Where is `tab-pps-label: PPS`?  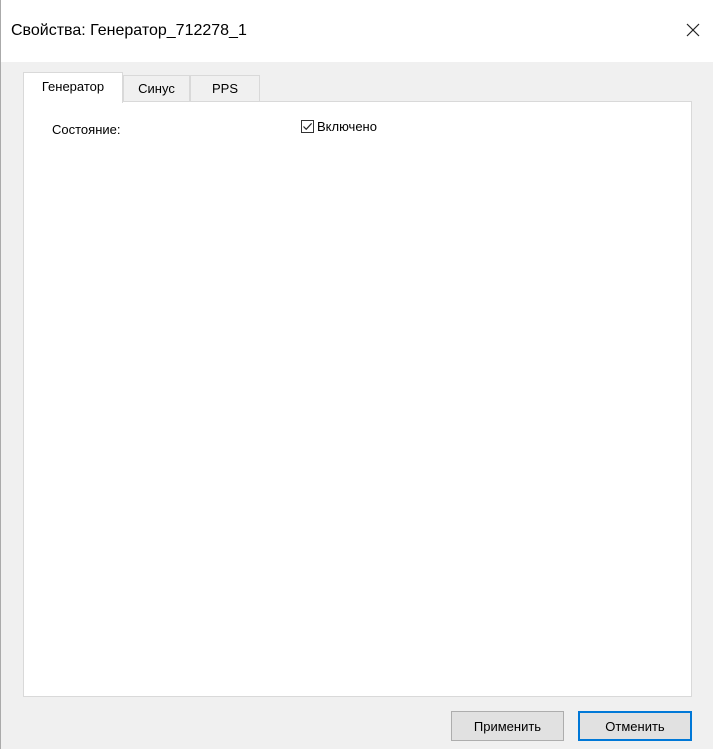 tab-pps-label: PPS is located at coordinates (224, 88).